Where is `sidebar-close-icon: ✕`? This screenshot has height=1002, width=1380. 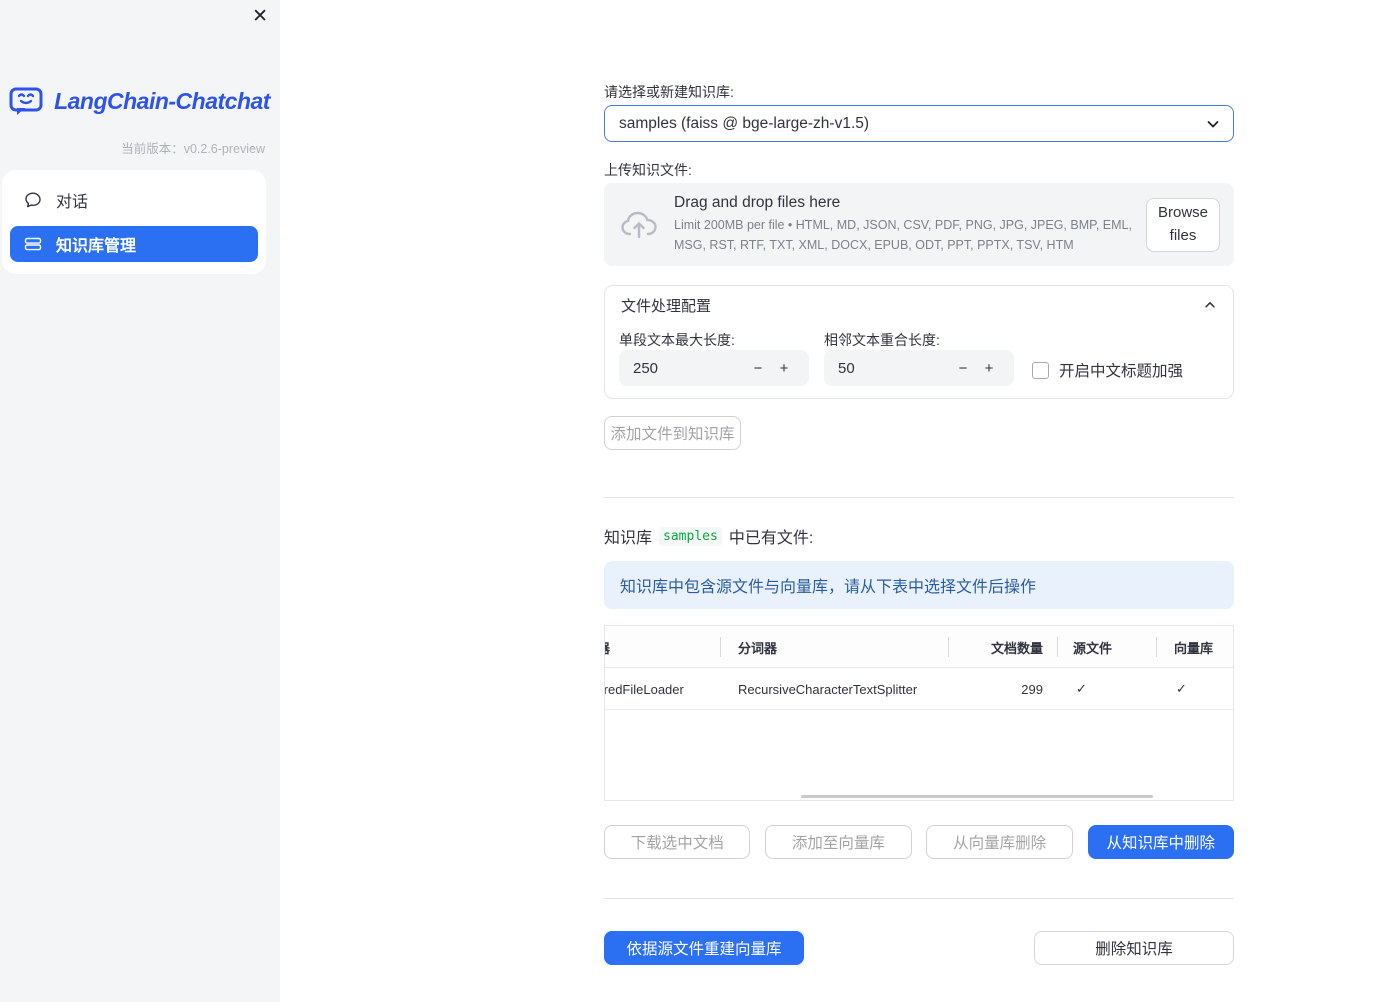 sidebar-close-icon: ✕ is located at coordinates (260, 17).